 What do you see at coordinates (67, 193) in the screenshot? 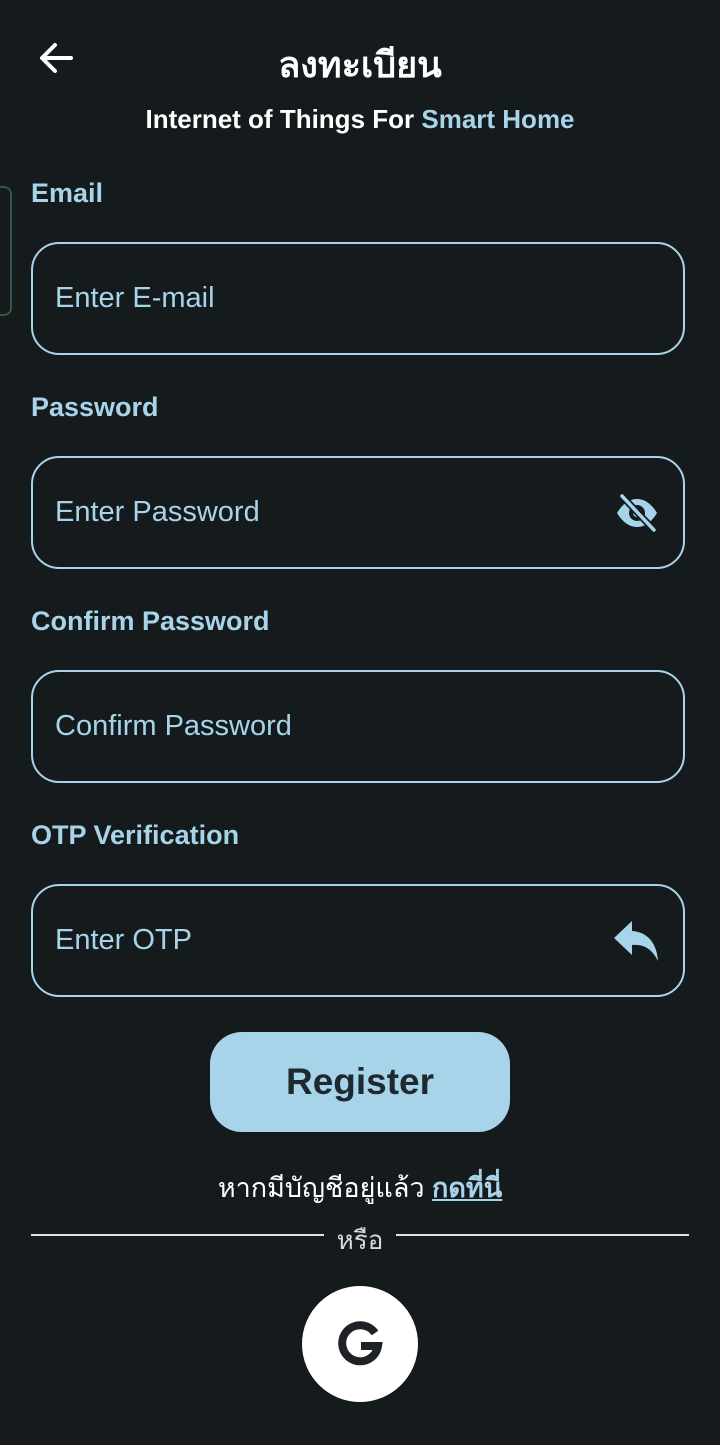
I see `email-label: Email` at bounding box center [67, 193].